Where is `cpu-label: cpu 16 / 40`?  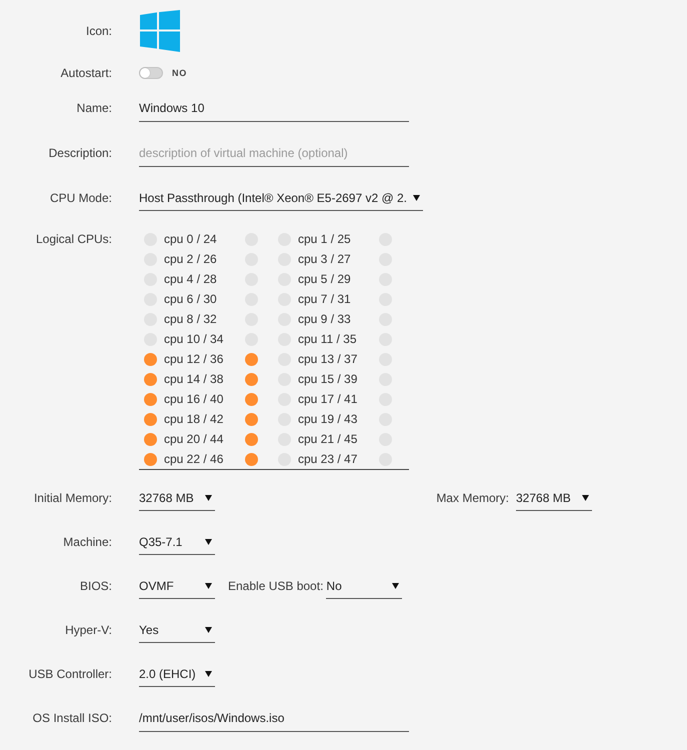
cpu-label: cpu 16 / 40 is located at coordinates (194, 399).